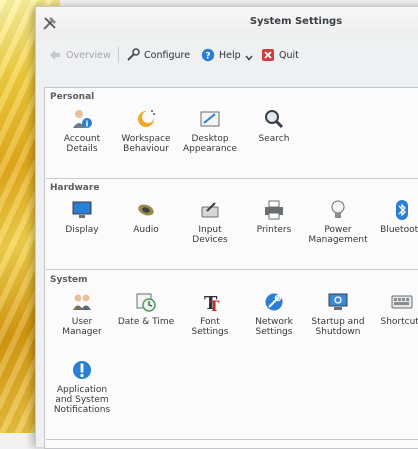 This screenshot has height=449, width=418. I want to click on display-label: Display, so click(82, 230).